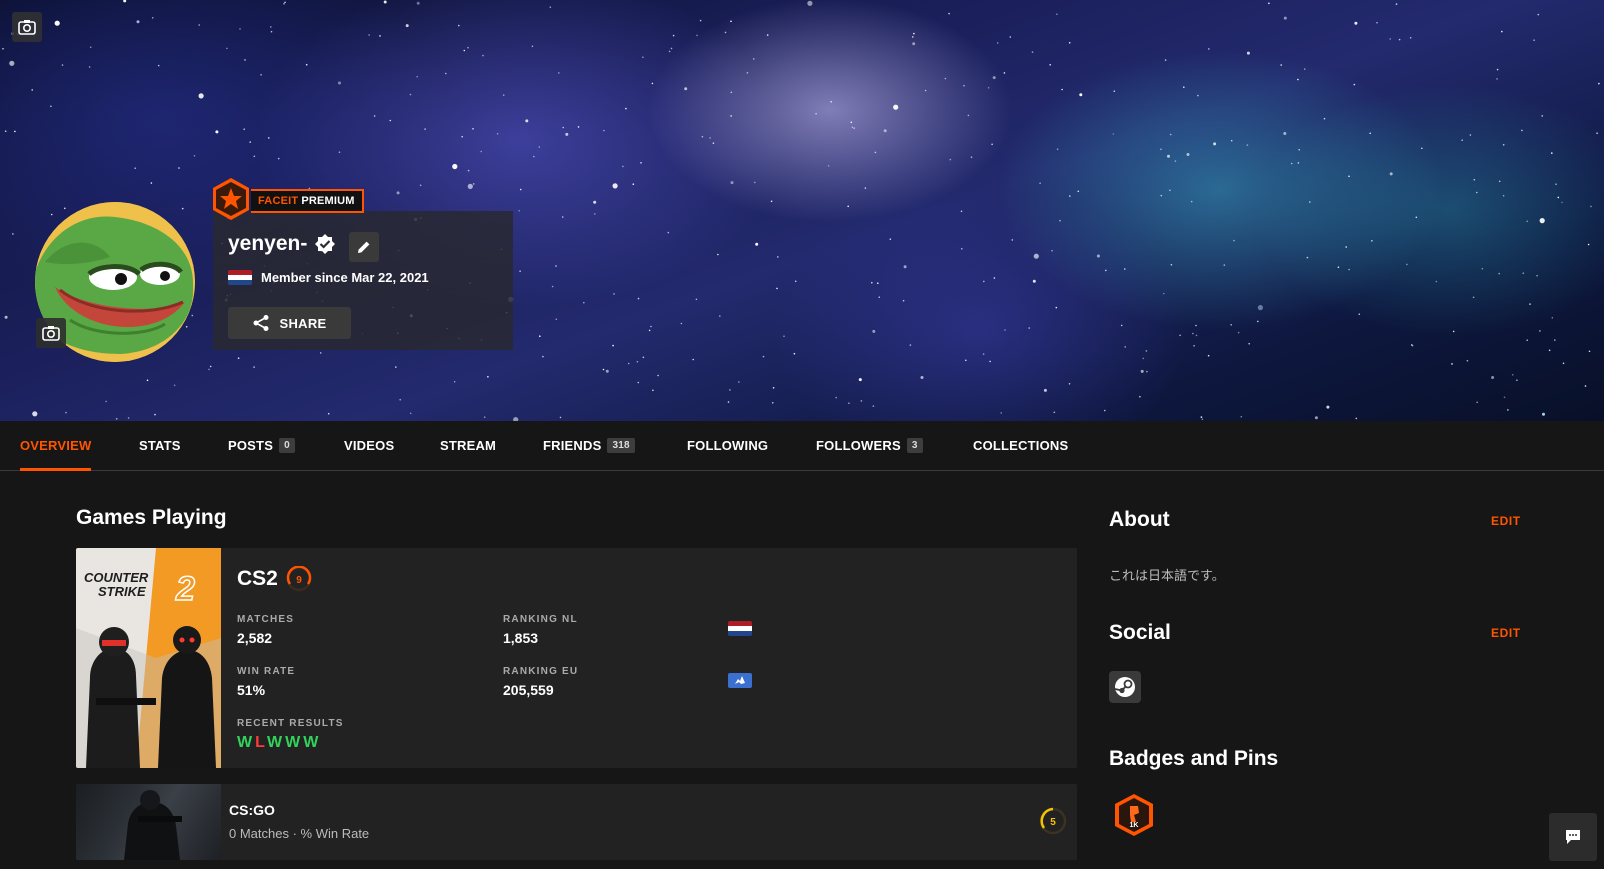  Describe the element at coordinates (27, 27) in the screenshot. I see `change-cover-button` at that location.